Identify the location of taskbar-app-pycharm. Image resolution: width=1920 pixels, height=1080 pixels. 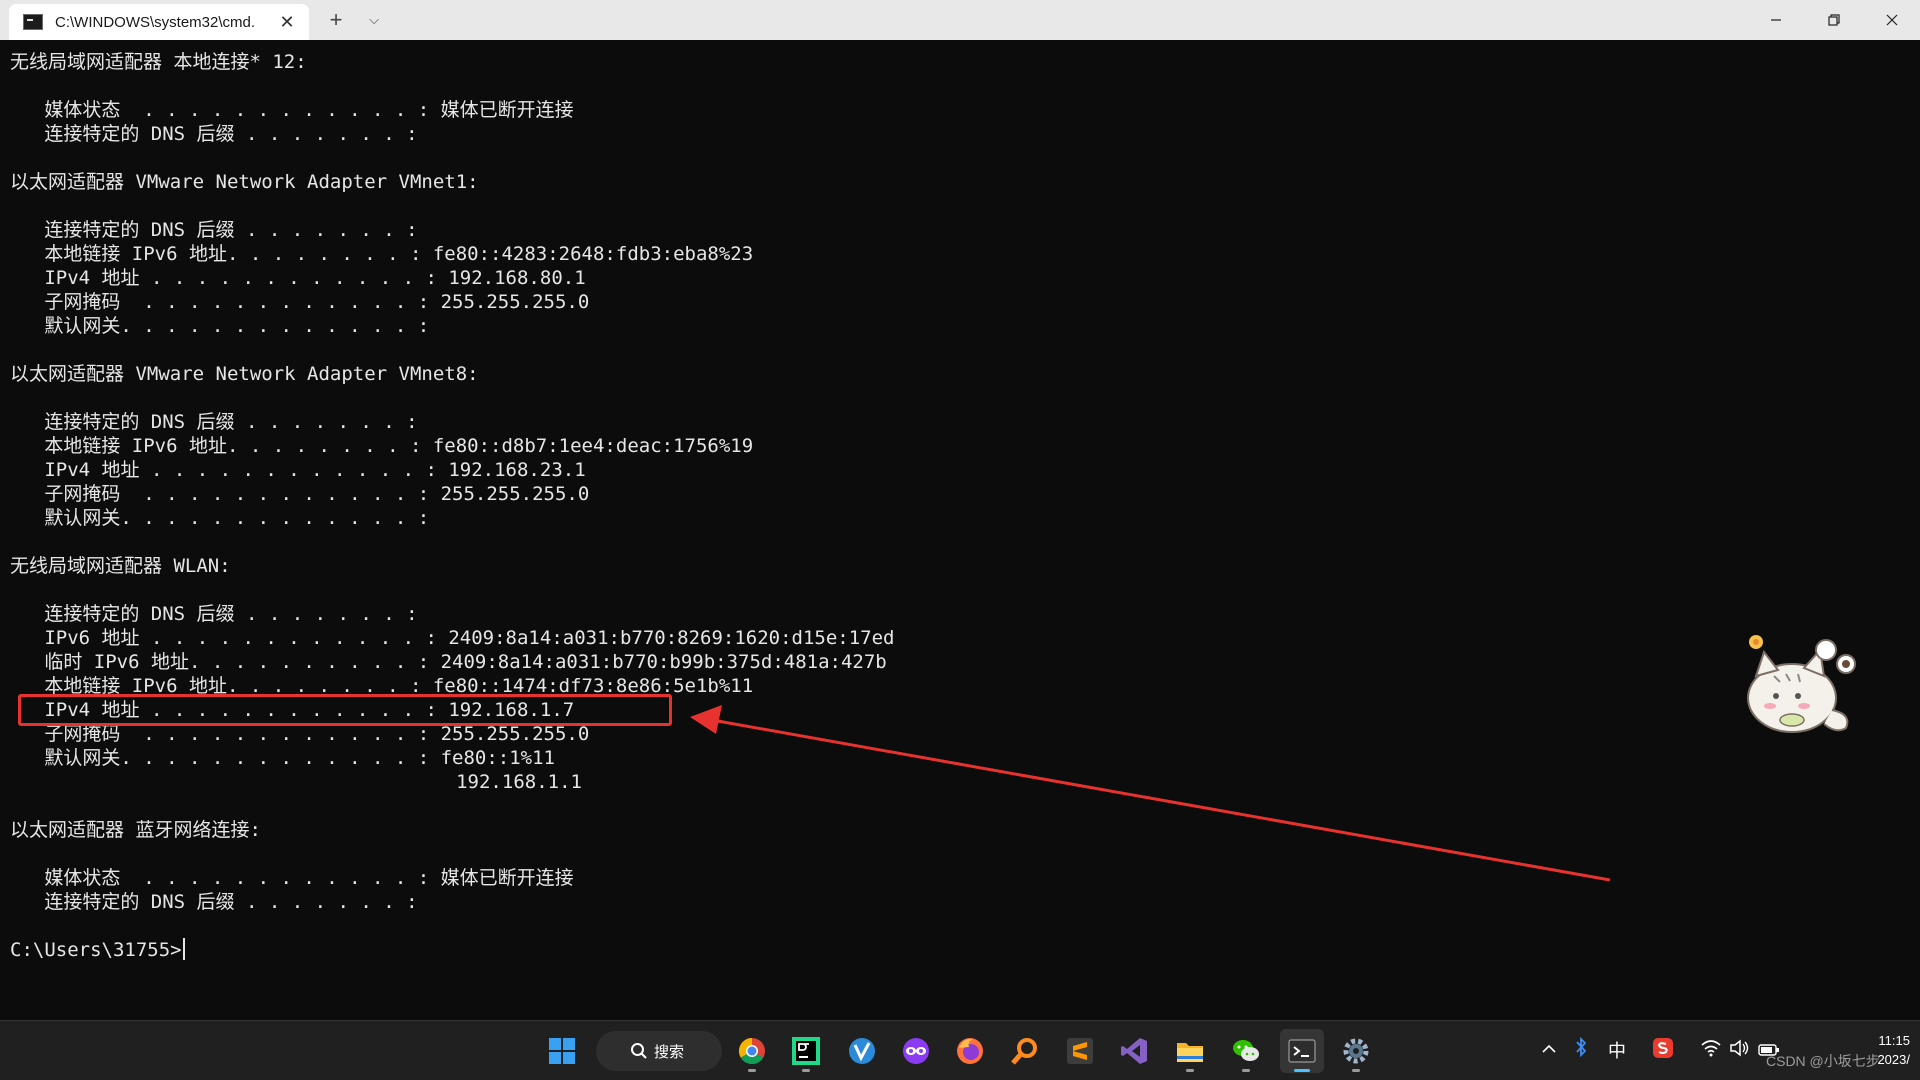
(806, 1051).